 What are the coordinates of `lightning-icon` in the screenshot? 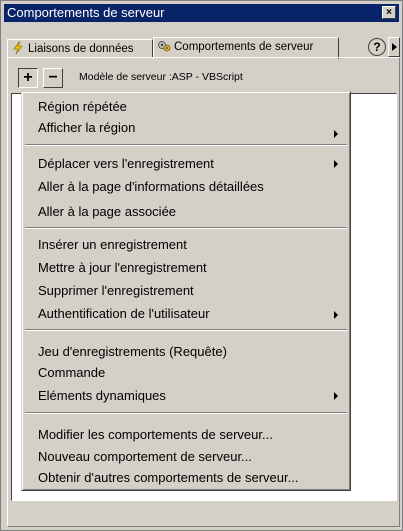 It's located at (18, 48).